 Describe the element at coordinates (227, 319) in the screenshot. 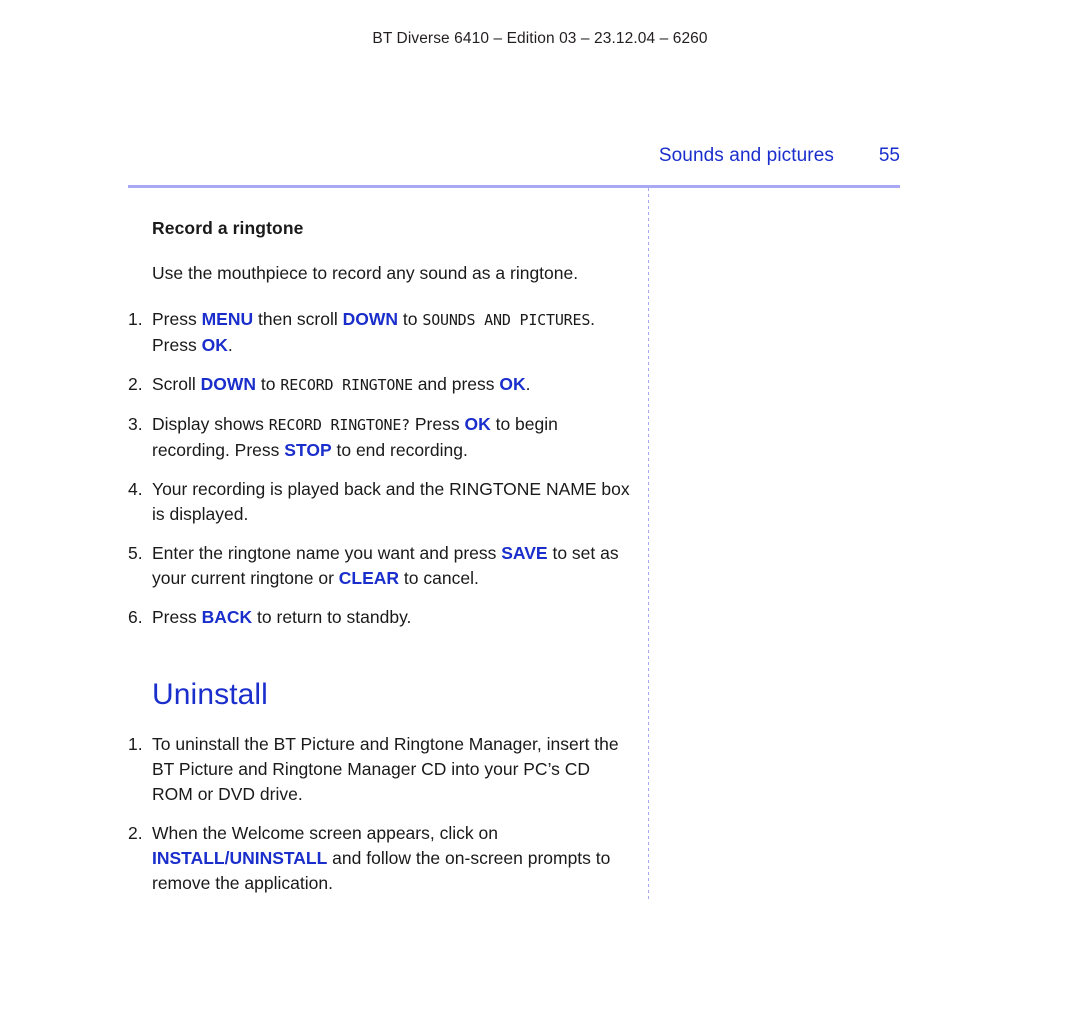

I see `key-label: MENU` at that location.